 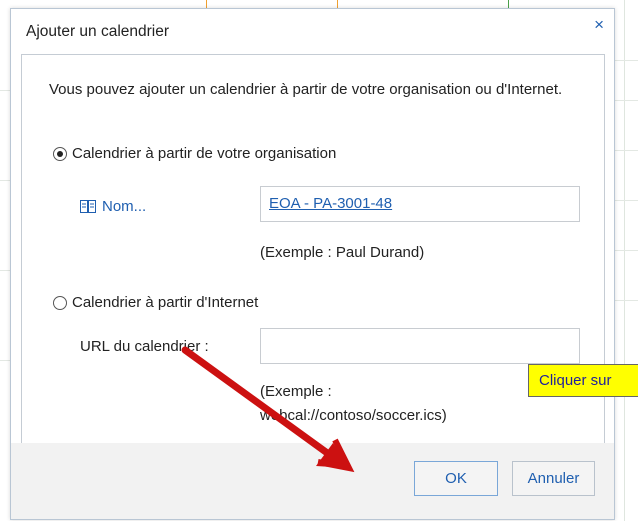 I want to click on dialog-titlebar: Ajouter un calendrier ×, so click(x=312, y=31).